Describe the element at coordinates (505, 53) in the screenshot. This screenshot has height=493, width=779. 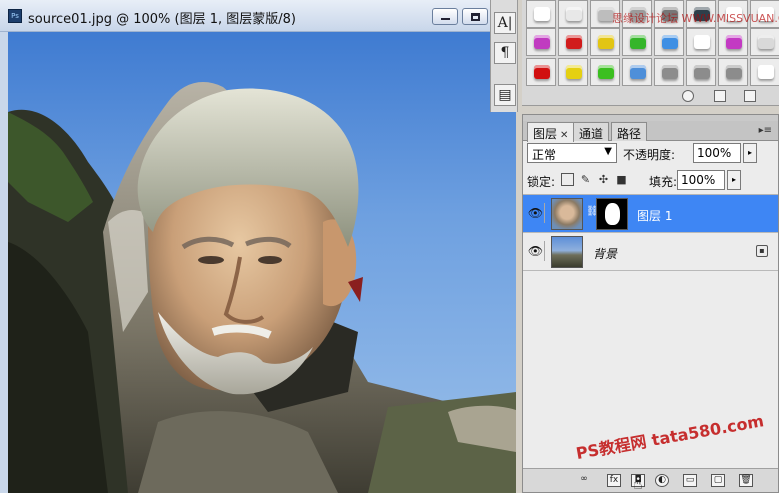
I see `paragraph-panel-button: ¶` at that location.